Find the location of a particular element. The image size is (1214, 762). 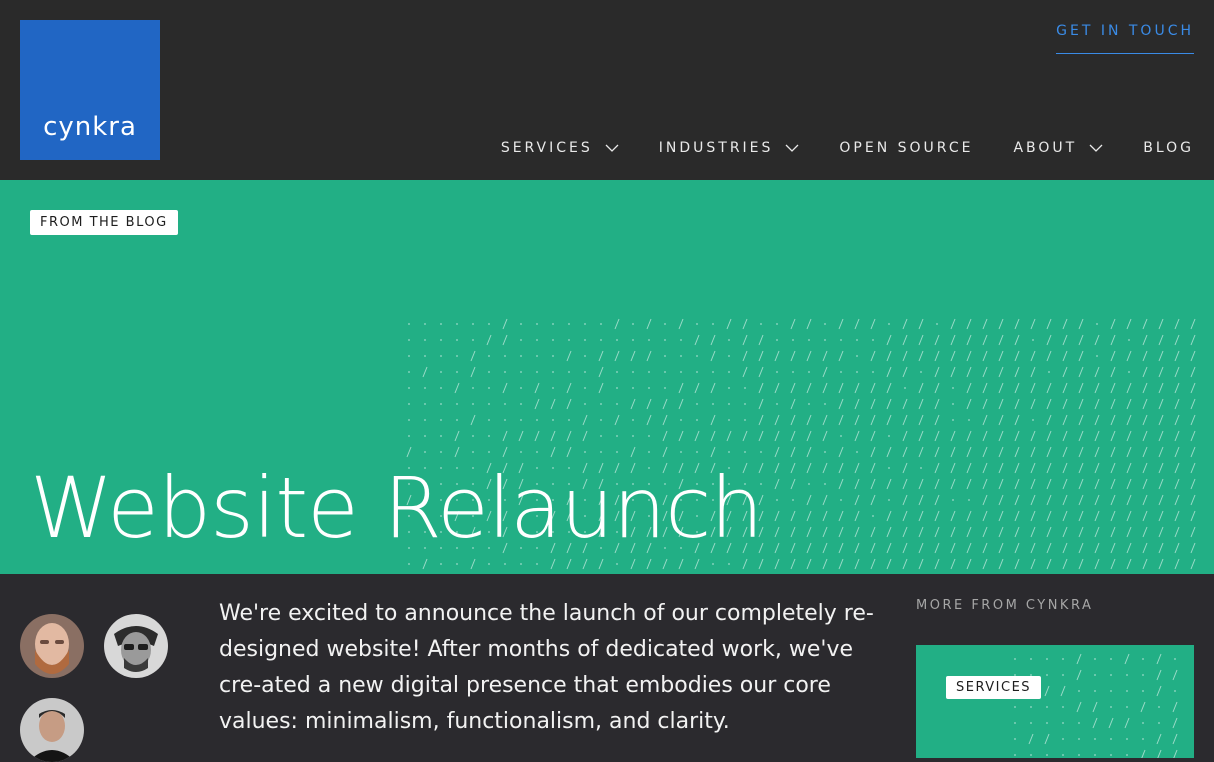

nav-item-blog: BLOG is located at coordinates (1168, 148).